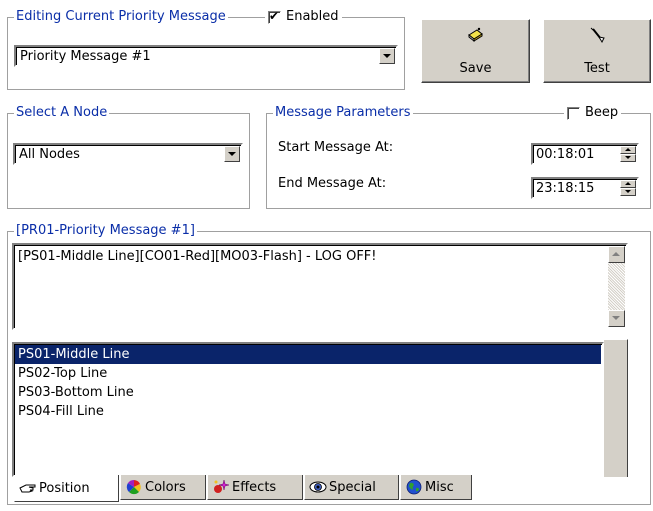 The height and width of the screenshot is (511, 653). I want to click on scroll-track, so click(616, 286).